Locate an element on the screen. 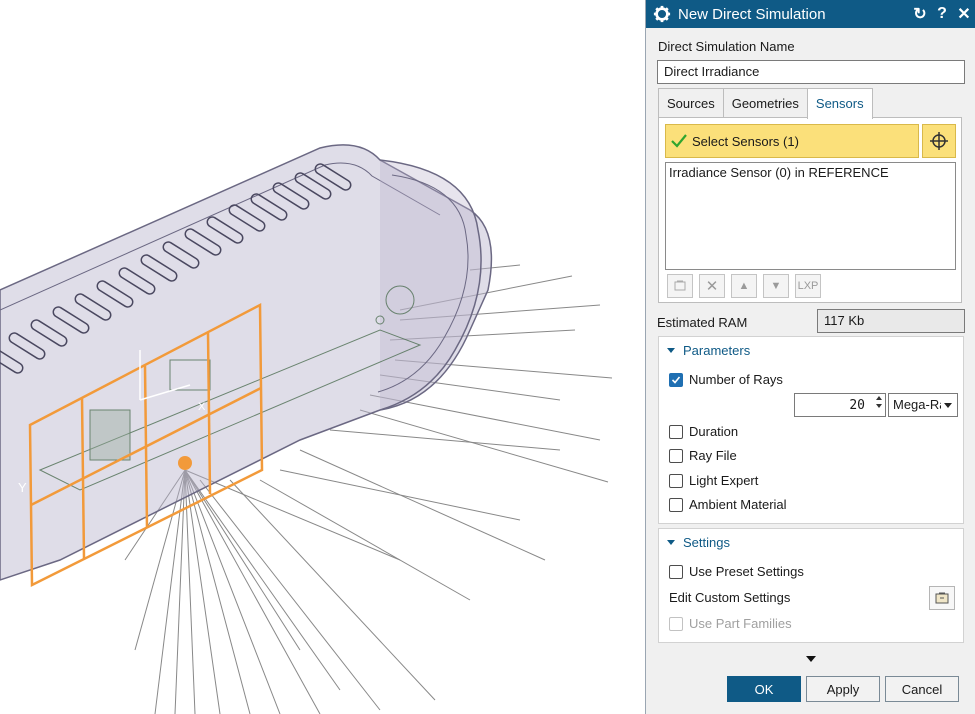 The width and height of the screenshot is (975, 714). sensor-origin is located at coordinates (185, 463).